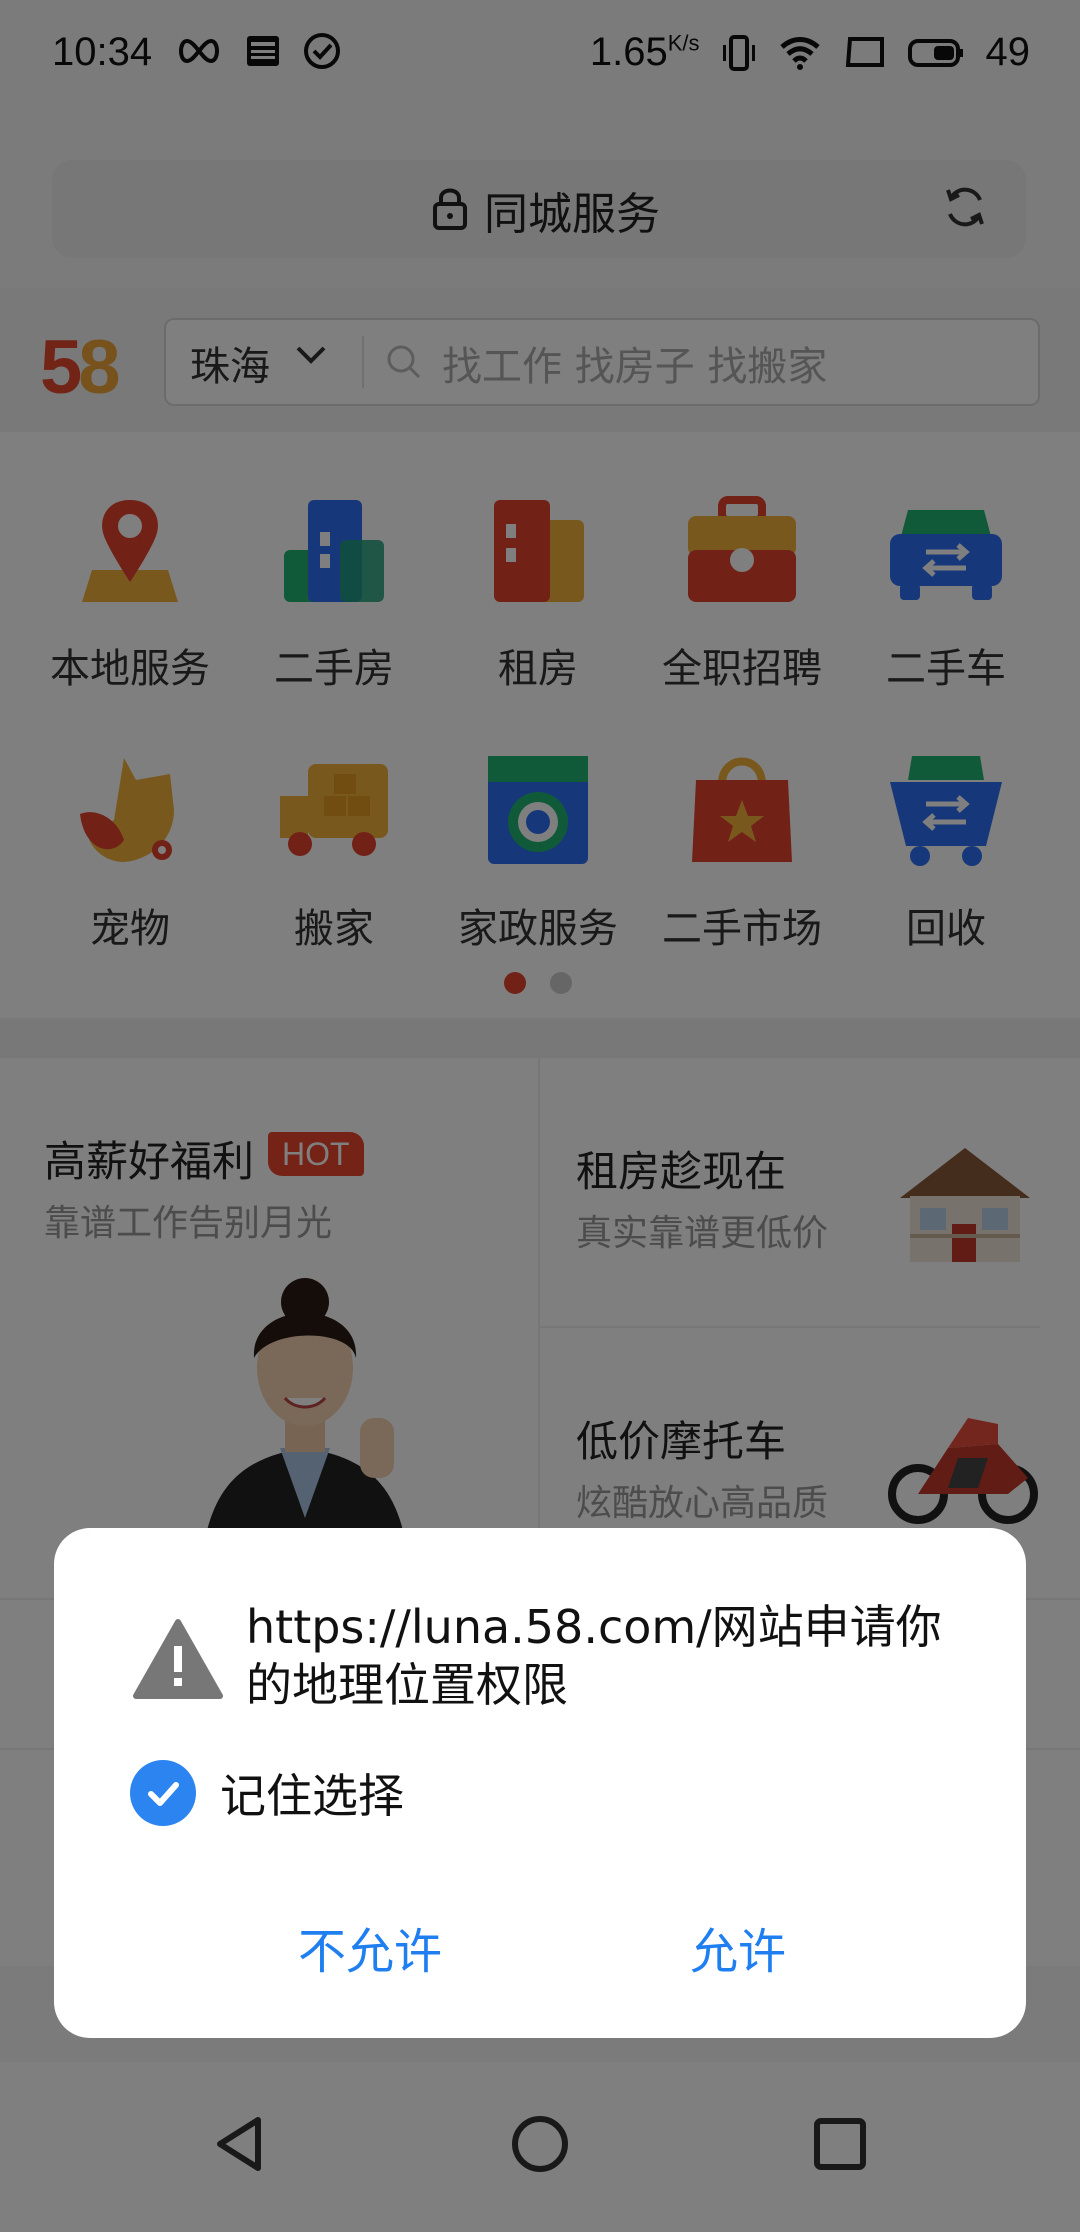 The width and height of the screenshot is (1080, 2232). I want to click on remember-choice-label: 记住选择, so click(312, 1796).